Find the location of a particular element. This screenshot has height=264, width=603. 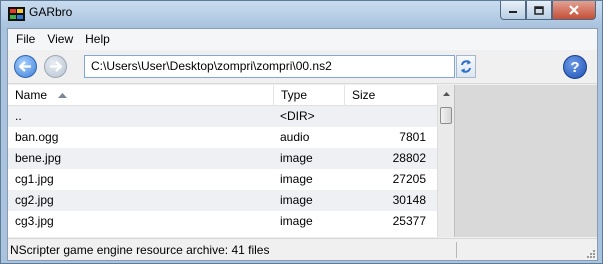

minimize-icon is located at coordinates (513, 12).